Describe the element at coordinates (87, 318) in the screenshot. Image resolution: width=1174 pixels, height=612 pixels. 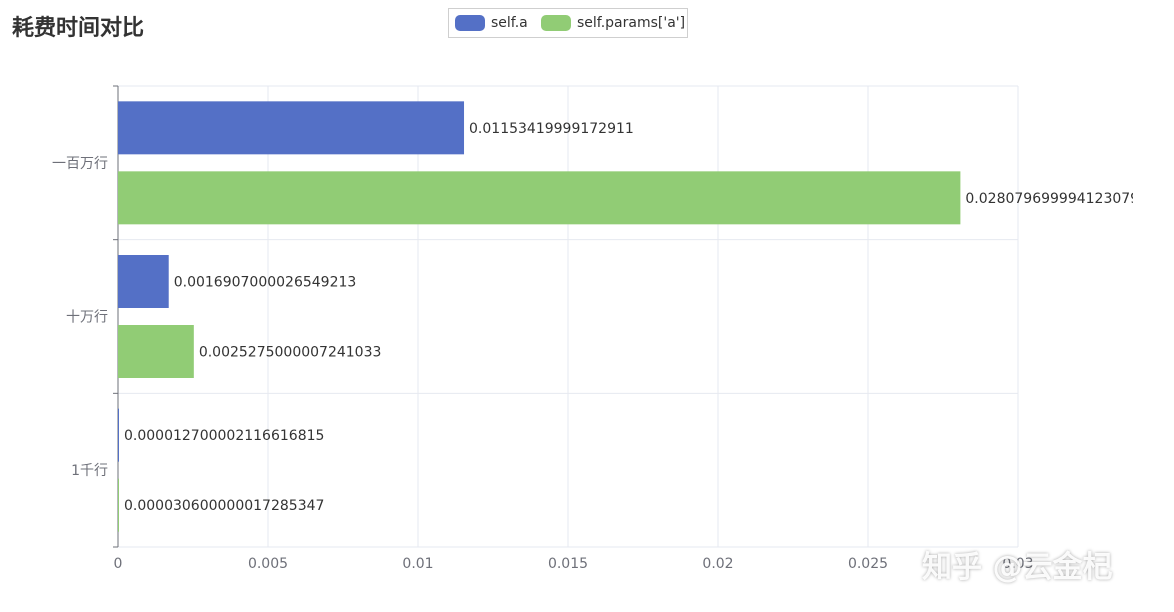
I see `y-category-label: 十万行` at that location.